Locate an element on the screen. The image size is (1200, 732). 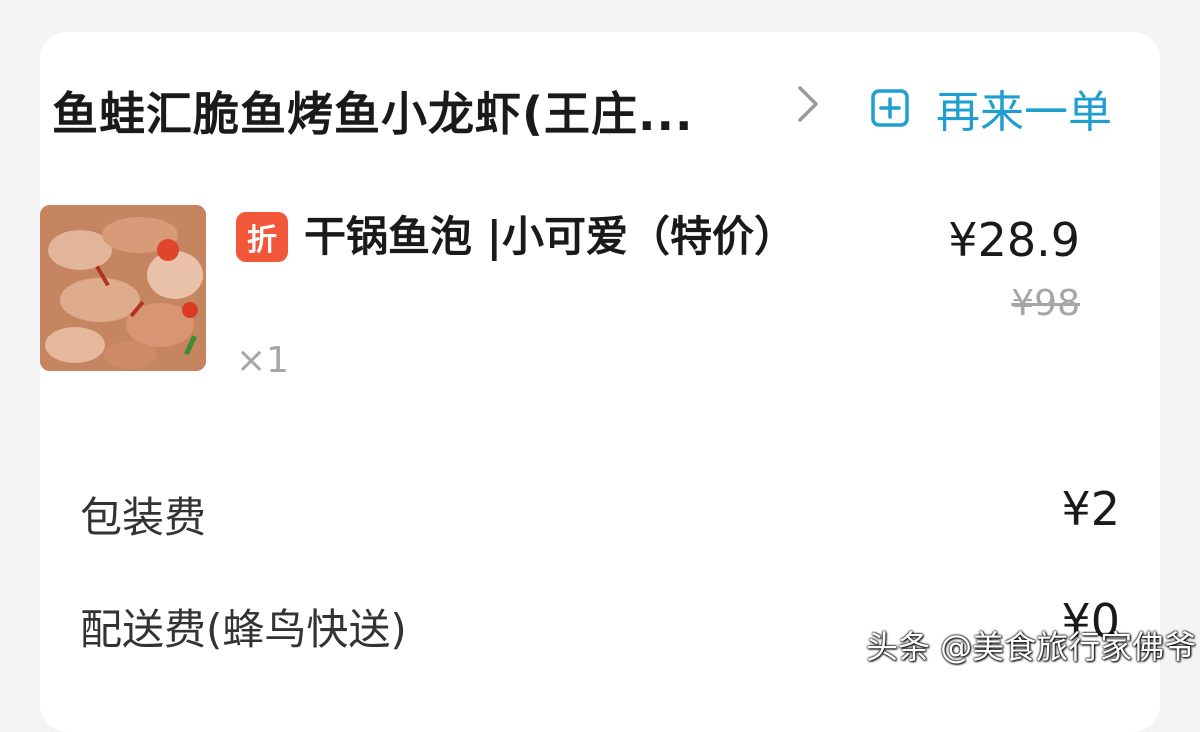
item-name: 干锅鱼泡 |小可爱（特价） is located at coordinates (550, 236).